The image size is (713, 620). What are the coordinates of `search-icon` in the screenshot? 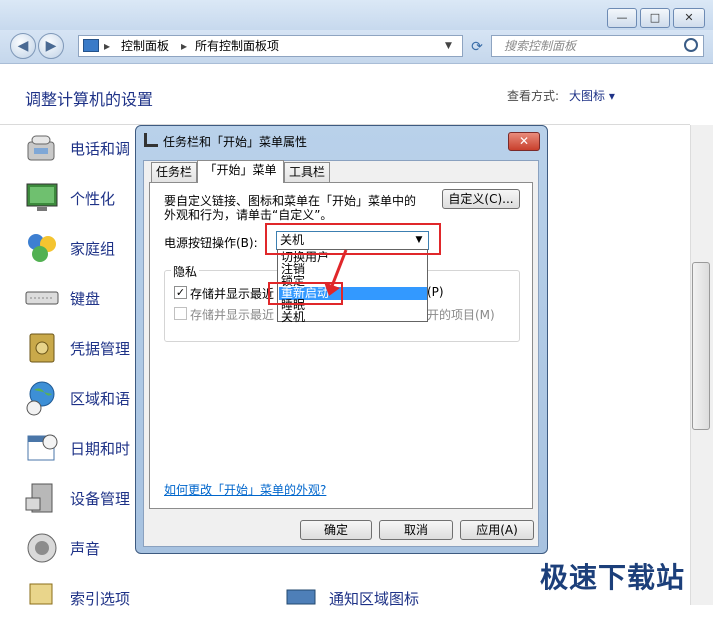 It's located at (691, 45).